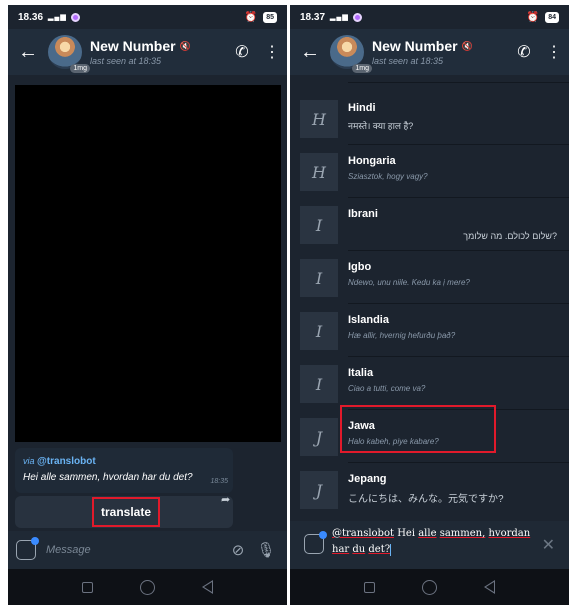 The width and height of the screenshot is (576, 610). Describe the element at coordinates (31, 17) in the screenshot. I see `status-time: 18.36` at that location.